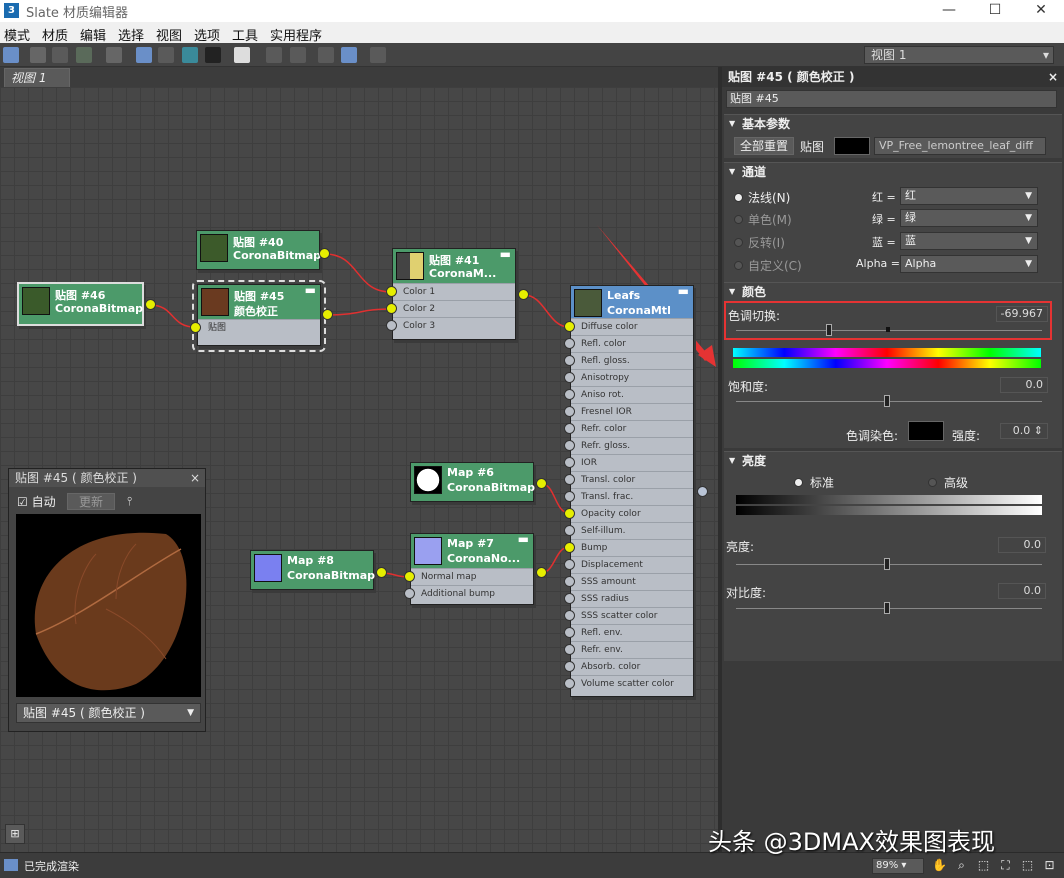 Image resolution: width=1064 pixels, height=878 pixels. What do you see at coordinates (852, 146) in the screenshot?
I see `map-color-swatch` at bounding box center [852, 146].